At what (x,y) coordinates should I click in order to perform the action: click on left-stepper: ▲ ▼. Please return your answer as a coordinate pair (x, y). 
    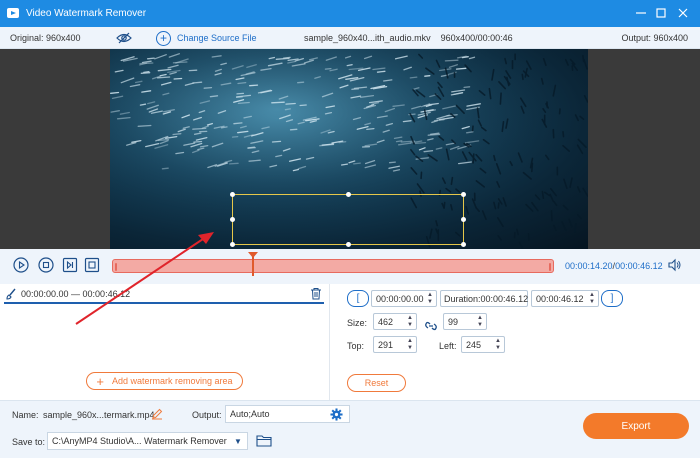
    Looking at the image, I should click on (498, 344).